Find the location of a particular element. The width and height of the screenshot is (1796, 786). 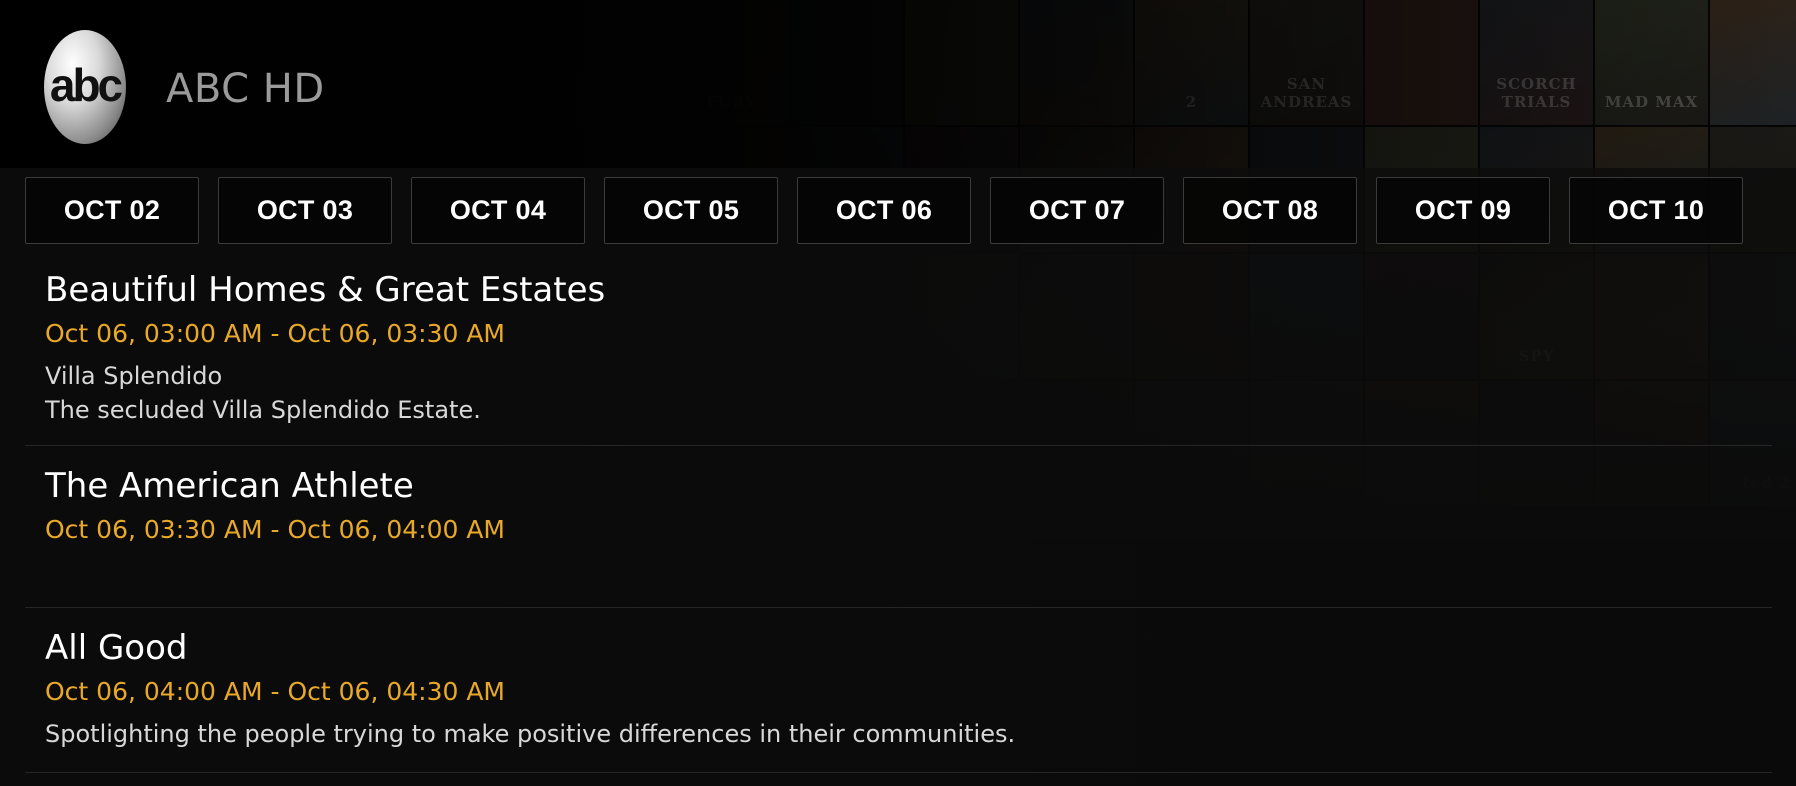

date-tab-oct-02: OCT 02 is located at coordinates (112, 210).